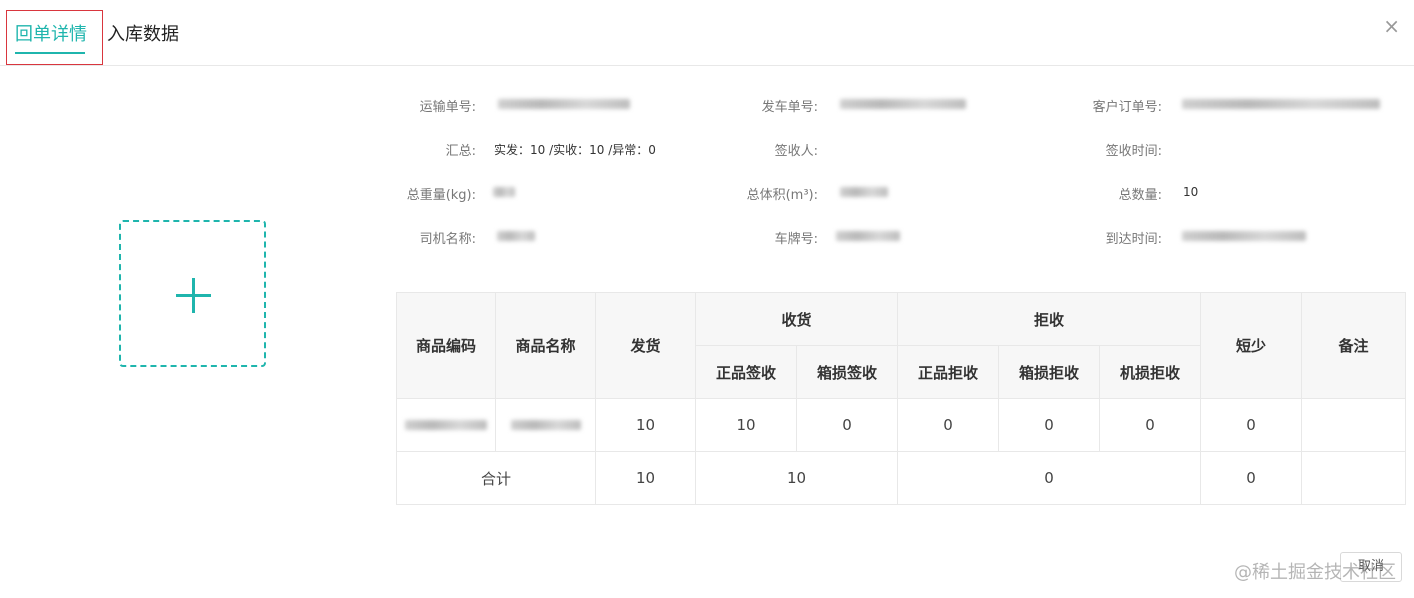 The image size is (1414, 598). Describe the element at coordinates (948, 372) in the screenshot. I see `header-rejected-good: 正品拒收` at that location.